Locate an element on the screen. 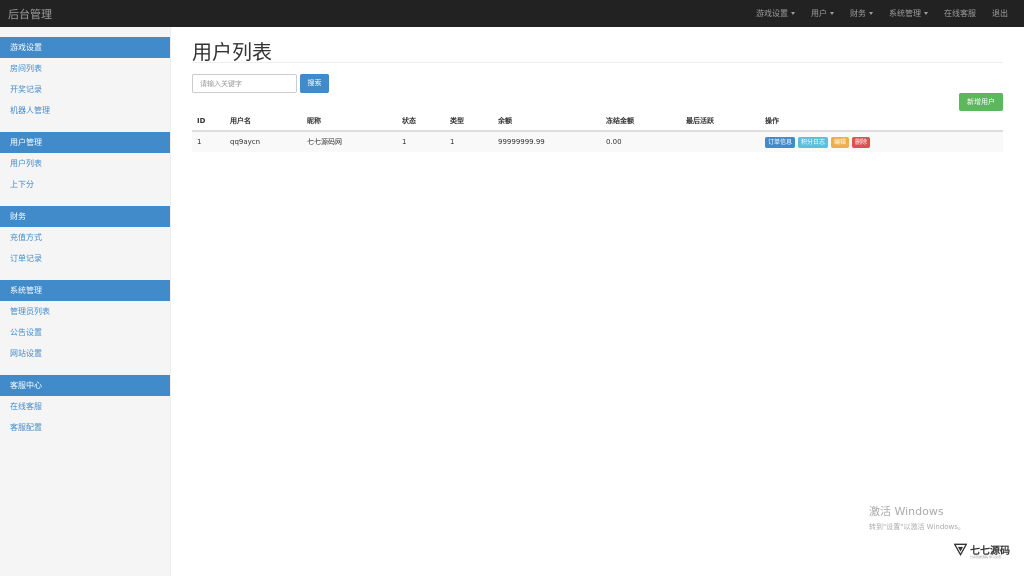  sidebar-item-announcement-settings: 公告设置 is located at coordinates (85, 332).